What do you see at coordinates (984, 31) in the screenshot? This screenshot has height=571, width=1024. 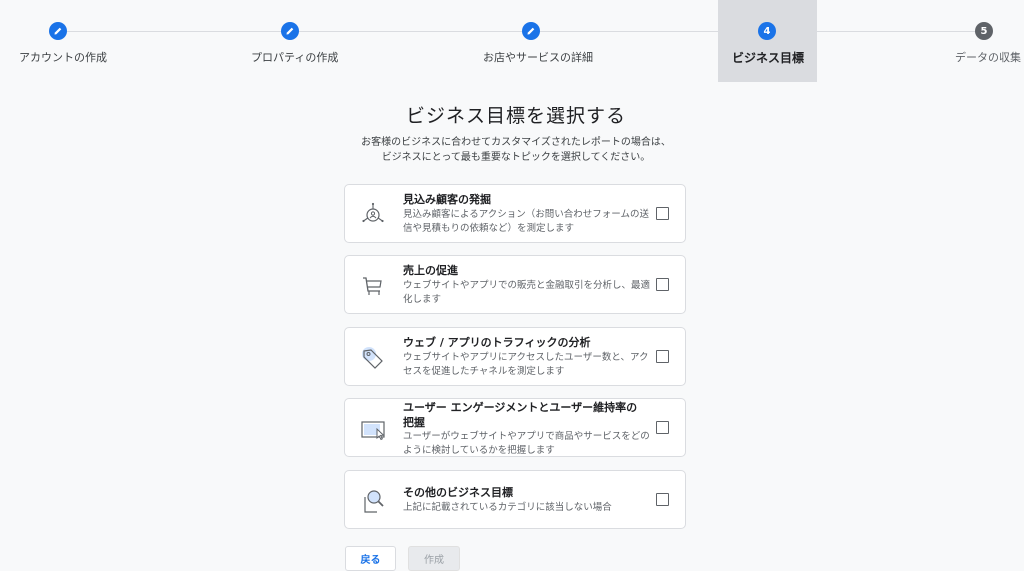 I see `step-number: 5` at bounding box center [984, 31].